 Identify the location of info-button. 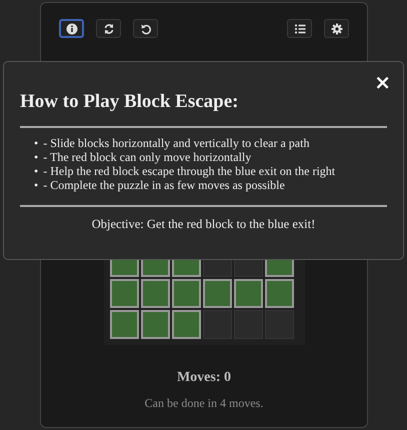
(71, 28).